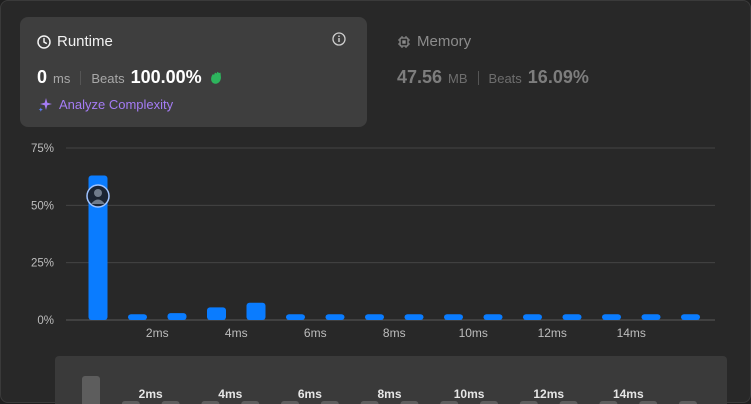 This screenshot has width=751, height=404. Describe the element at coordinates (108, 78) in the screenshot. I see `runtime-beats-label: Beats` at that location.